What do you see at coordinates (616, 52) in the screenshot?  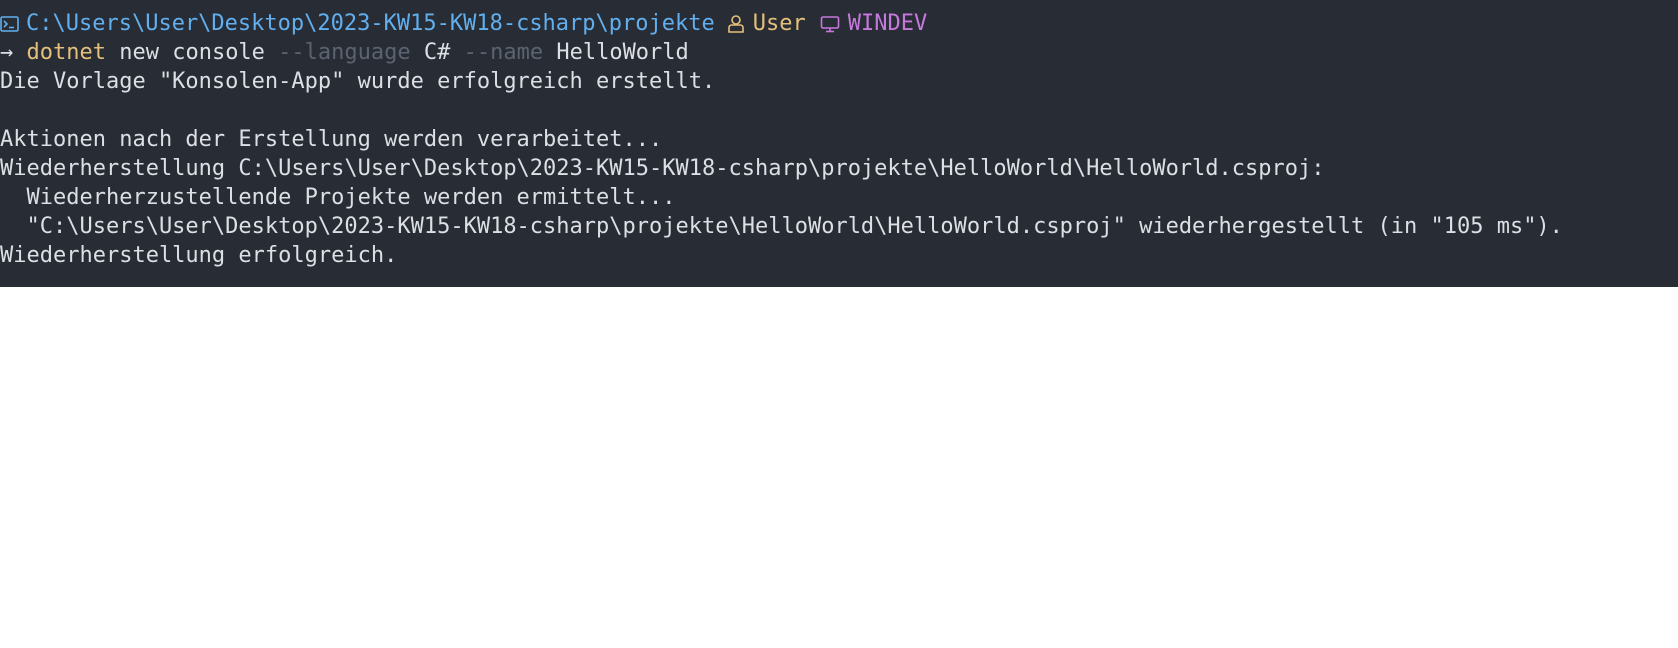 I see `command-name-value: HelloWorld` at bounding box center [616, 52].